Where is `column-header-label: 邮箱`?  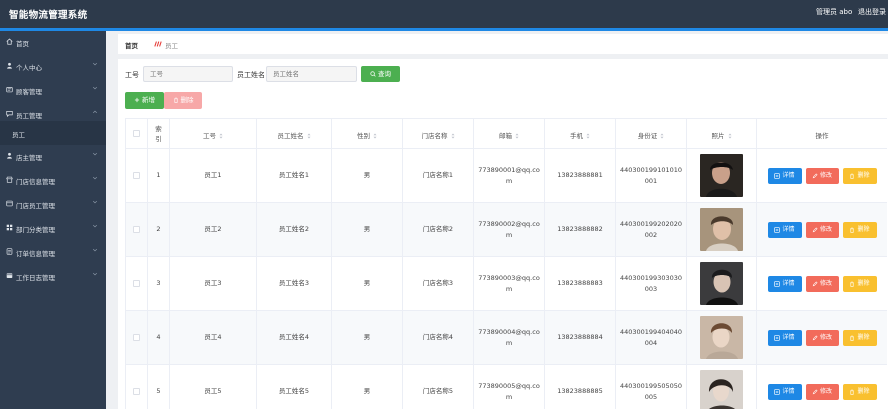 column-header-label: 邮箱 is located at coordinates (505, 136).